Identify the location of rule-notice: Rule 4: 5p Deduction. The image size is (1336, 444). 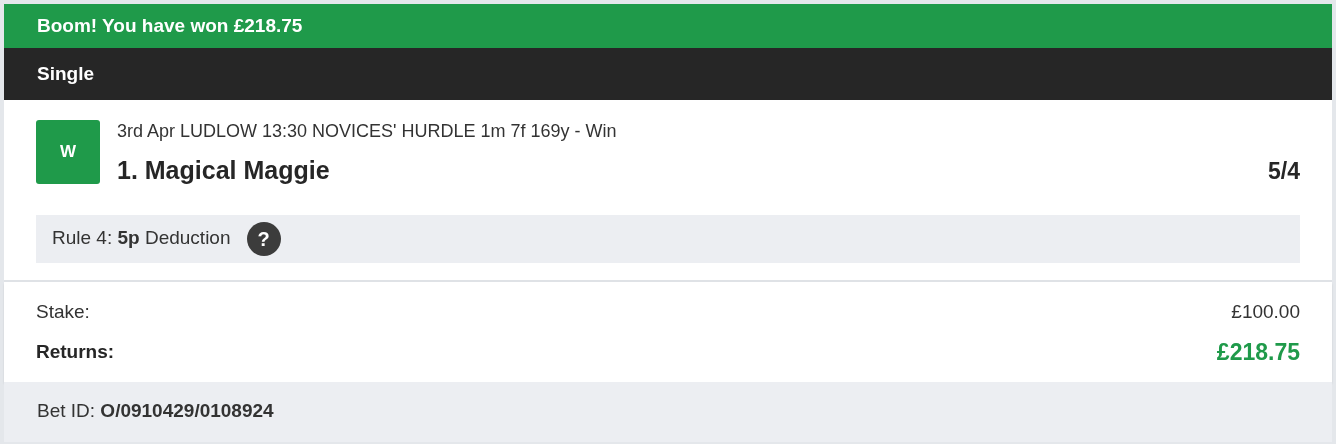
(141, 238).